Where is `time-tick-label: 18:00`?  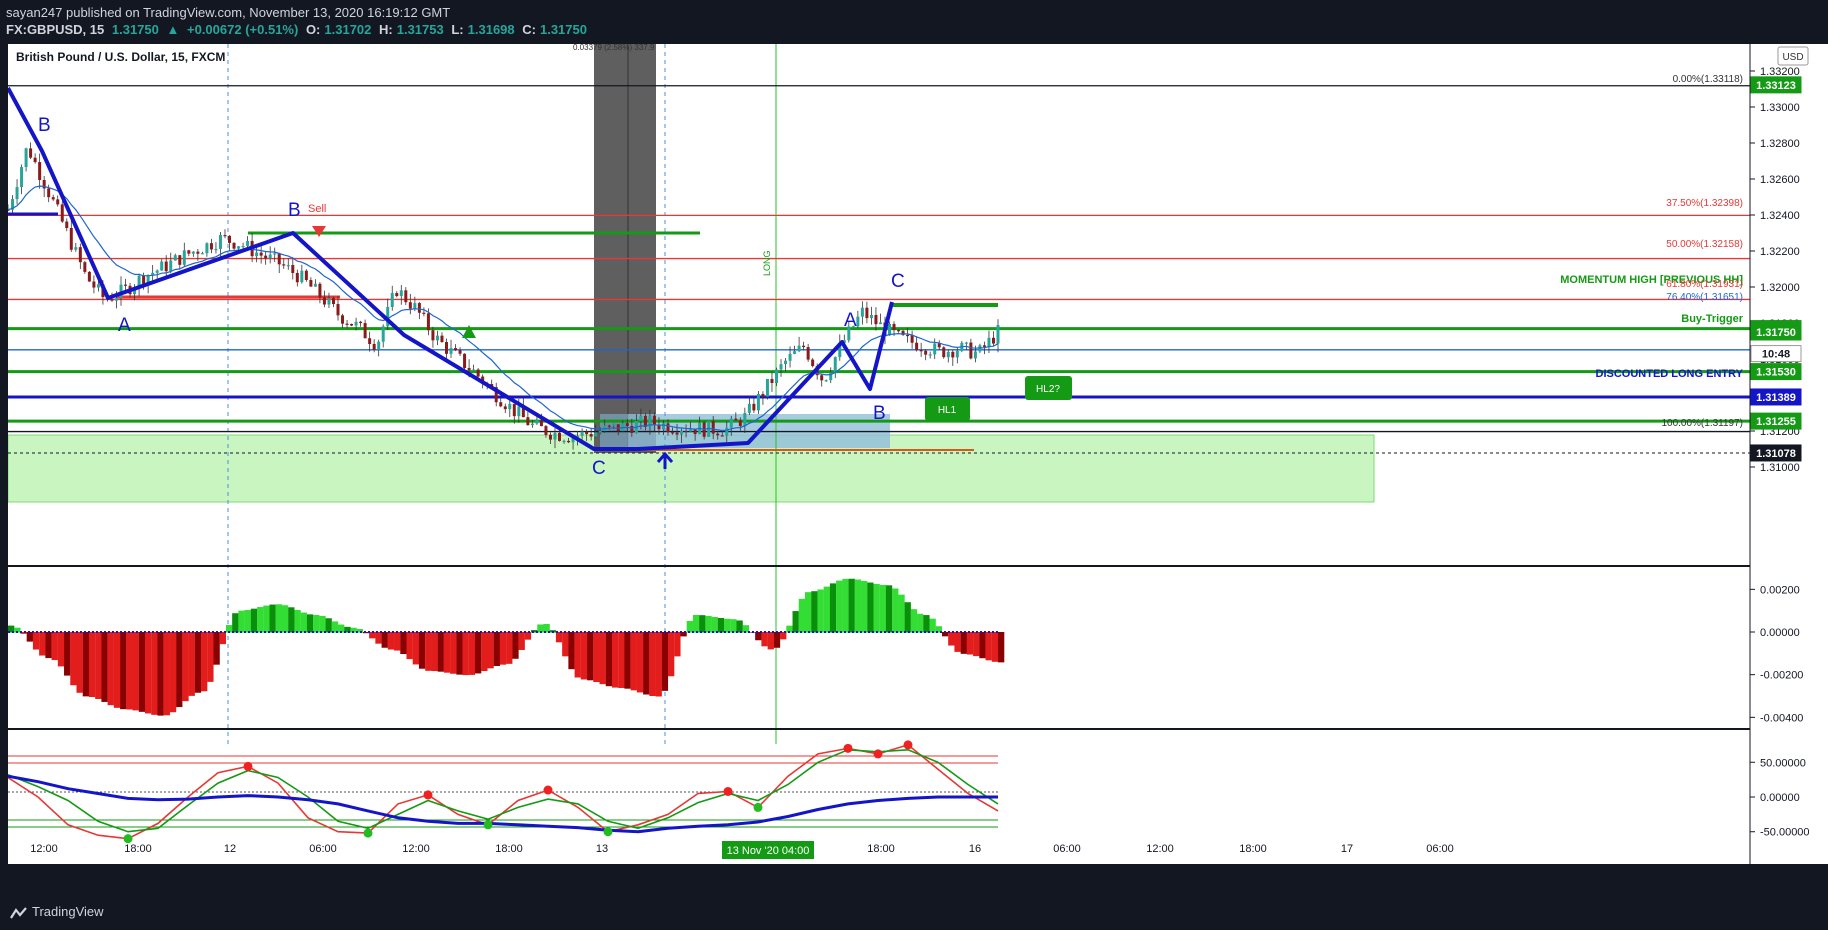
time-tick-label: 18:00 is located at coordinates (881, 849).